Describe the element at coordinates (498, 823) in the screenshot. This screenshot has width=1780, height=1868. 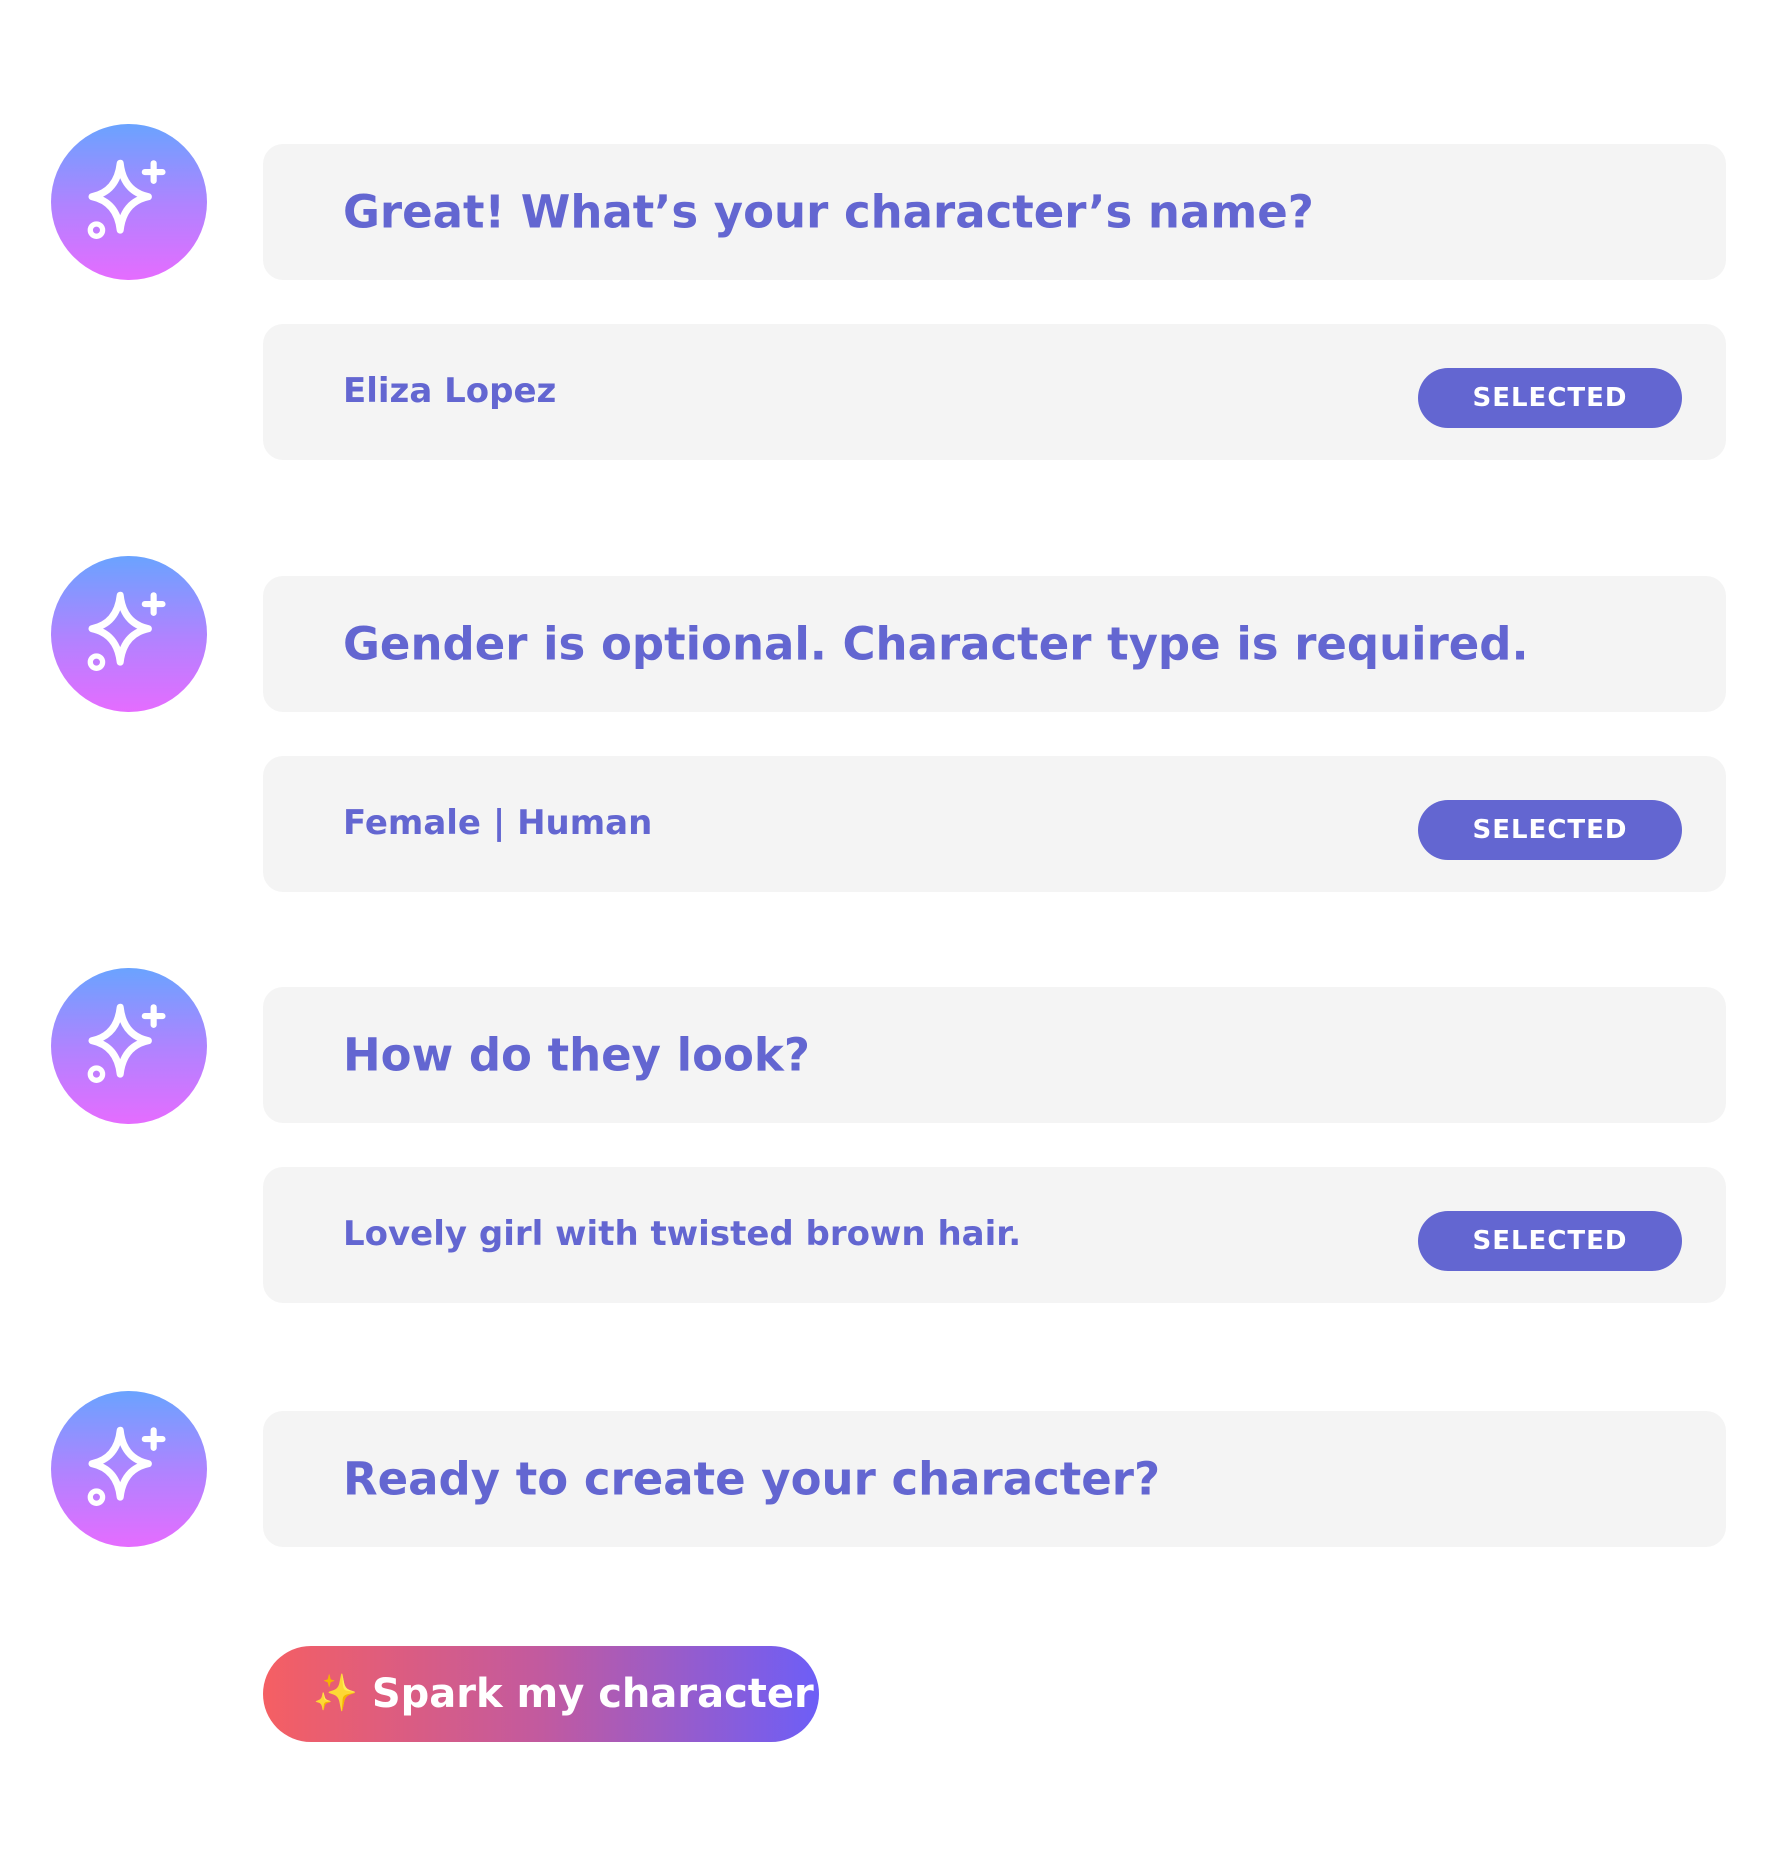
I see `answer-text: Female | Human` at that location.